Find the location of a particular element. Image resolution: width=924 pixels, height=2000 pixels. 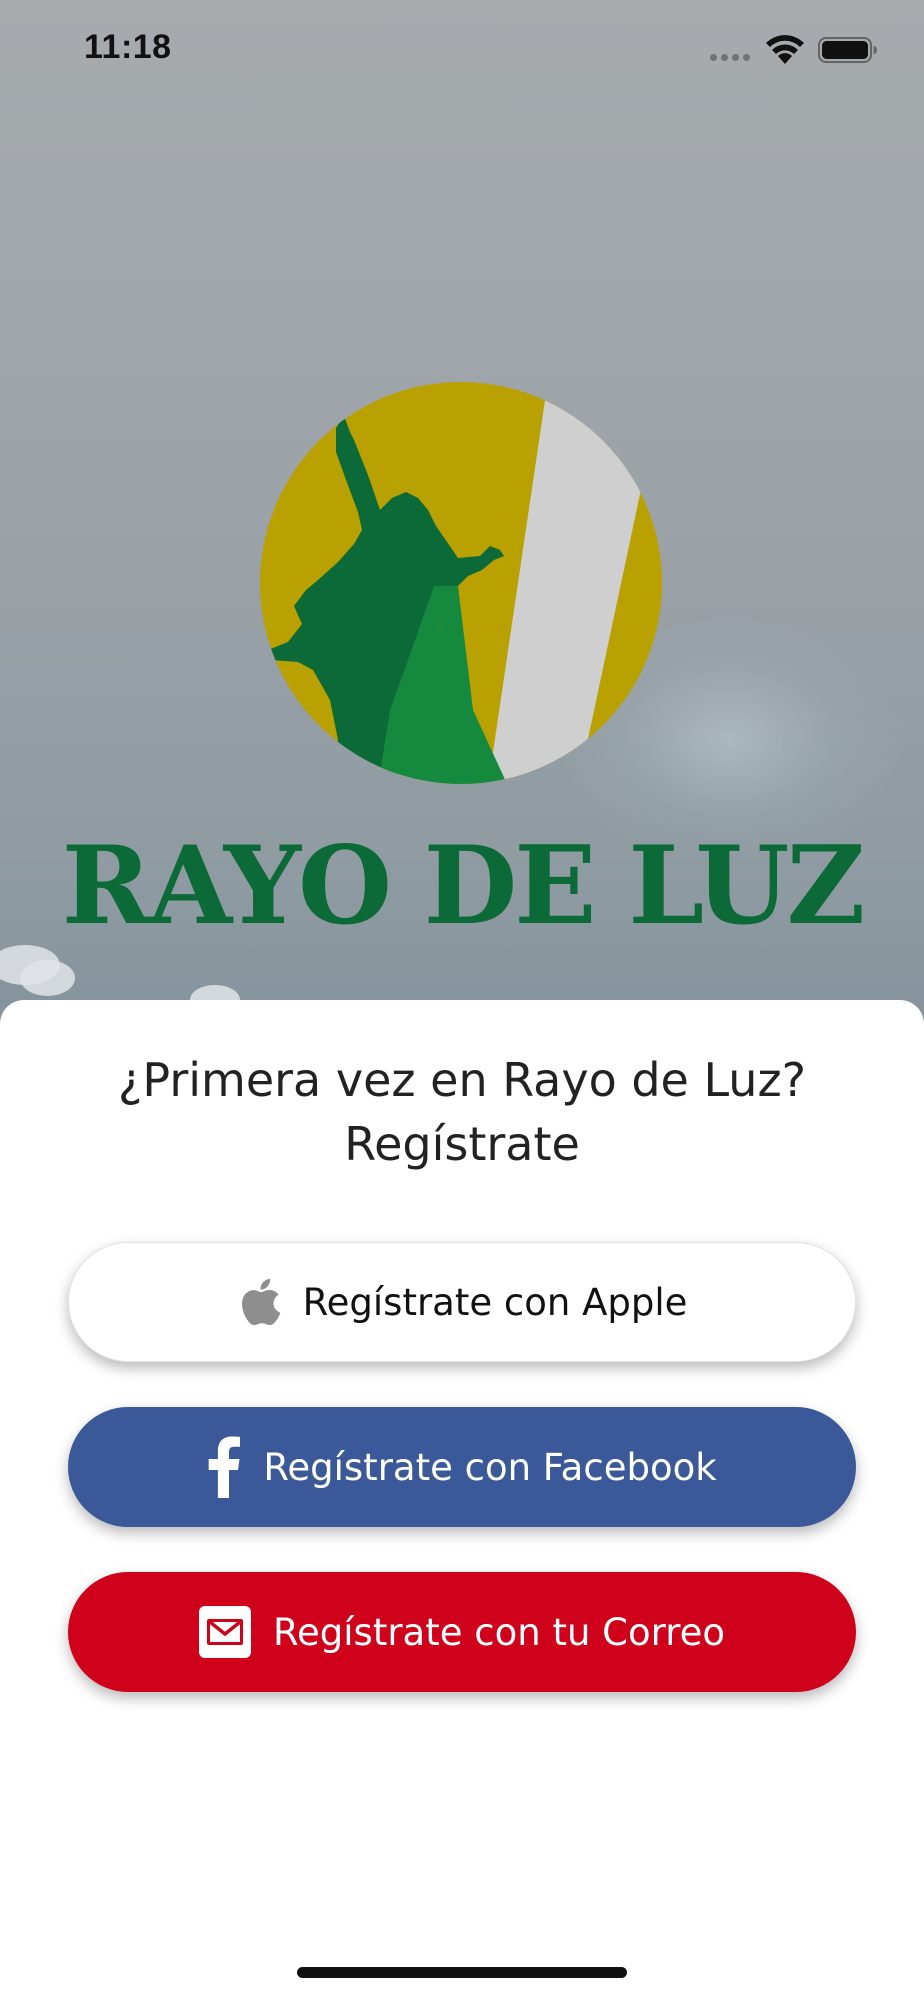

facebook-icon is located at coordinates (224, 1467).